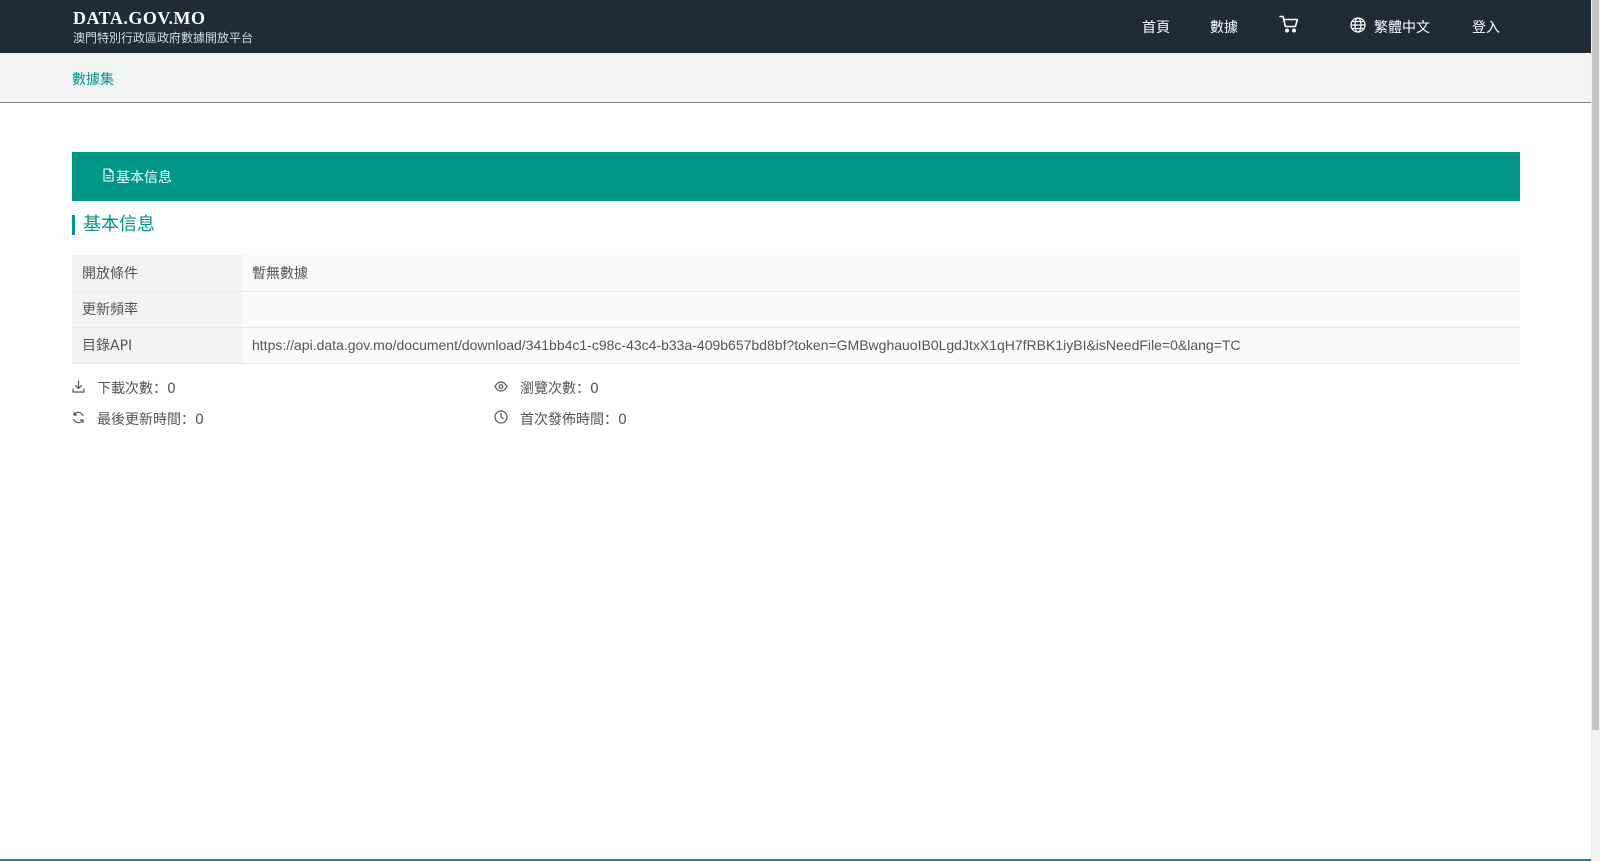 The height and width of the screenshot is (861, 1600). Describe the element at coordinates (136, 389) in the screenshot. I see `download-count-text: 下載次數：0` at that location.